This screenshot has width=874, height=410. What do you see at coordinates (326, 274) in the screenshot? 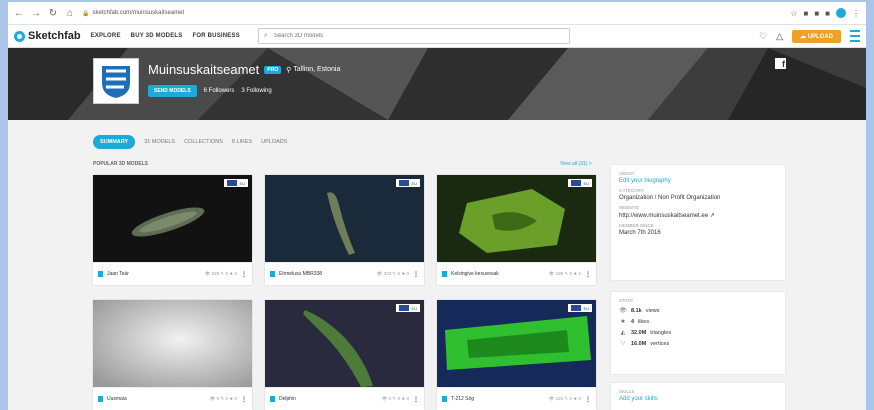
I see `model-name: Ehmelusu MBR338` at bounding box center [326, 274].